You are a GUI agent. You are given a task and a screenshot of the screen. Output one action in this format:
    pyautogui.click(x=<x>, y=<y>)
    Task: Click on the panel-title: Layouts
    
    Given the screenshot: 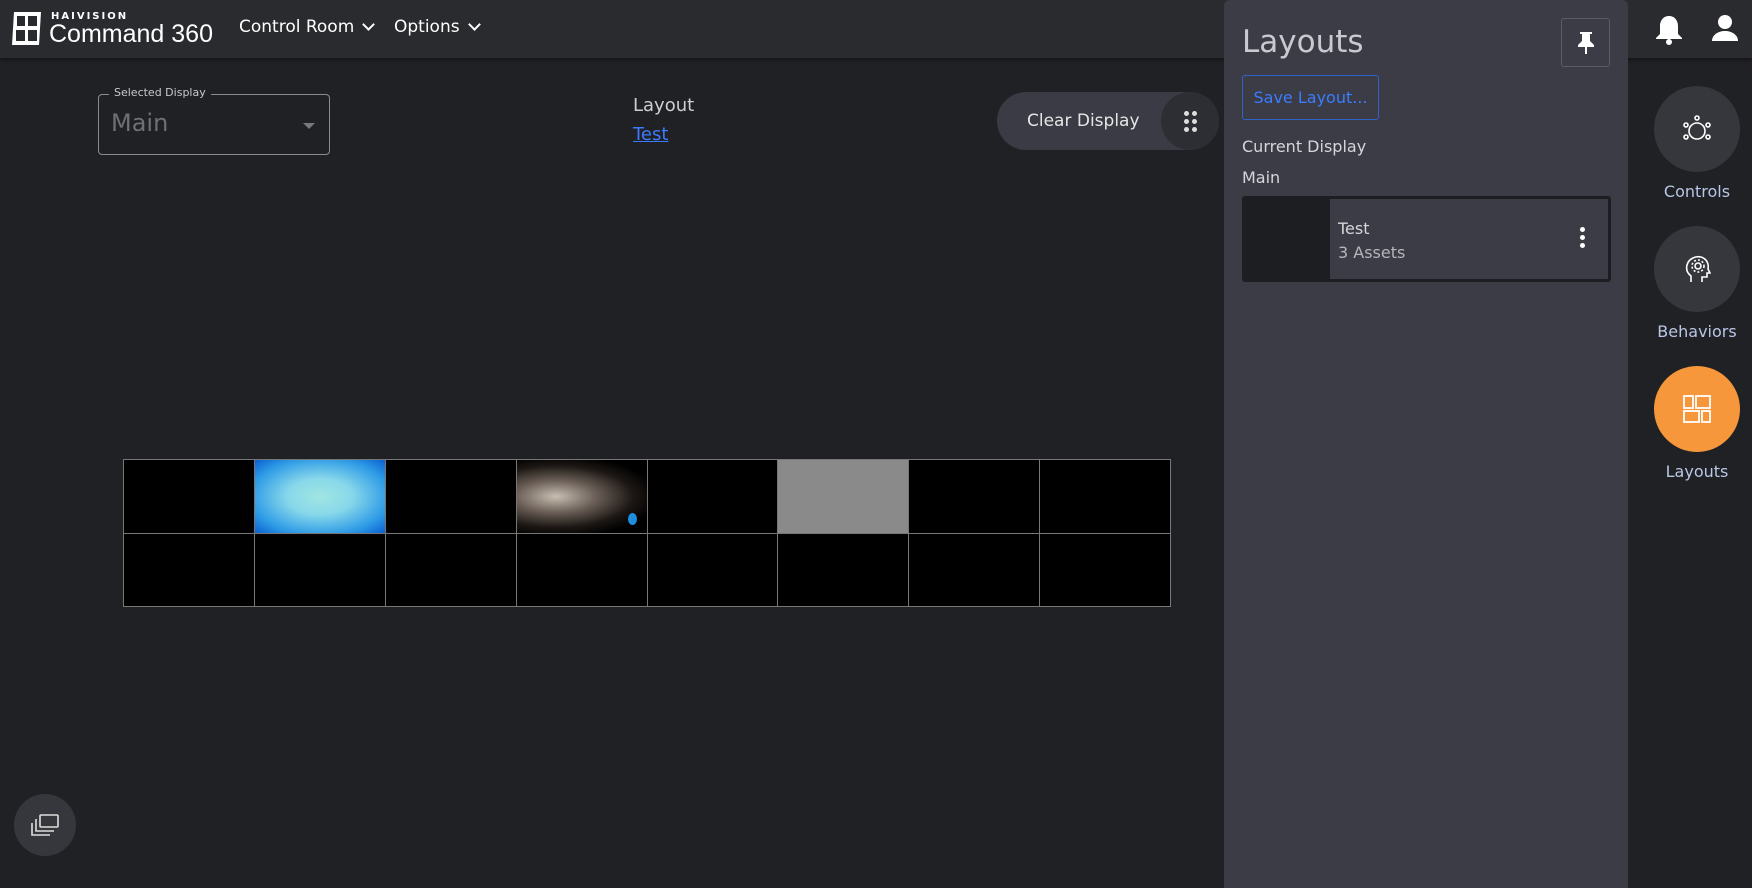 What is the action you would take?
    pyautogui.click(x=1303, y=42)
    